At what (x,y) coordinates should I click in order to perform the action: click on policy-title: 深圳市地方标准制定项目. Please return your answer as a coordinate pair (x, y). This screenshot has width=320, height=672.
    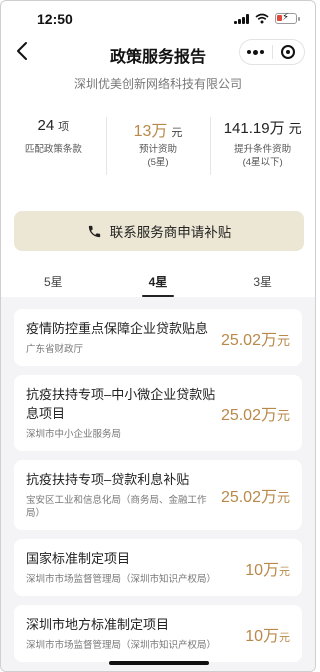
    Looking at the image, I should click on (98, 624).